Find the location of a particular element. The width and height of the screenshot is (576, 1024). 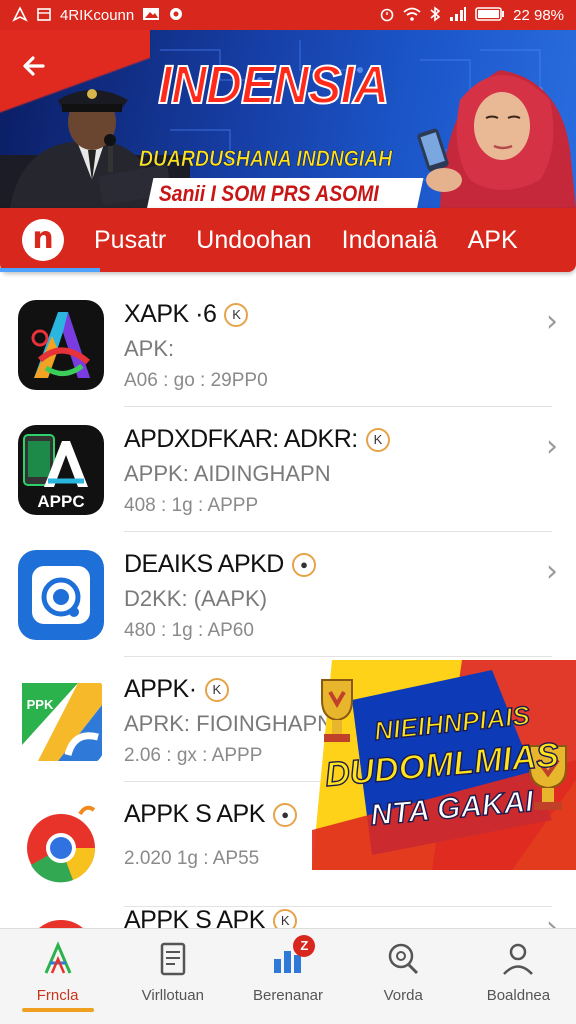

category-tab-bar: n Pusatr Undoohan Indonaiâ APK is located at coordinates (288, 240).